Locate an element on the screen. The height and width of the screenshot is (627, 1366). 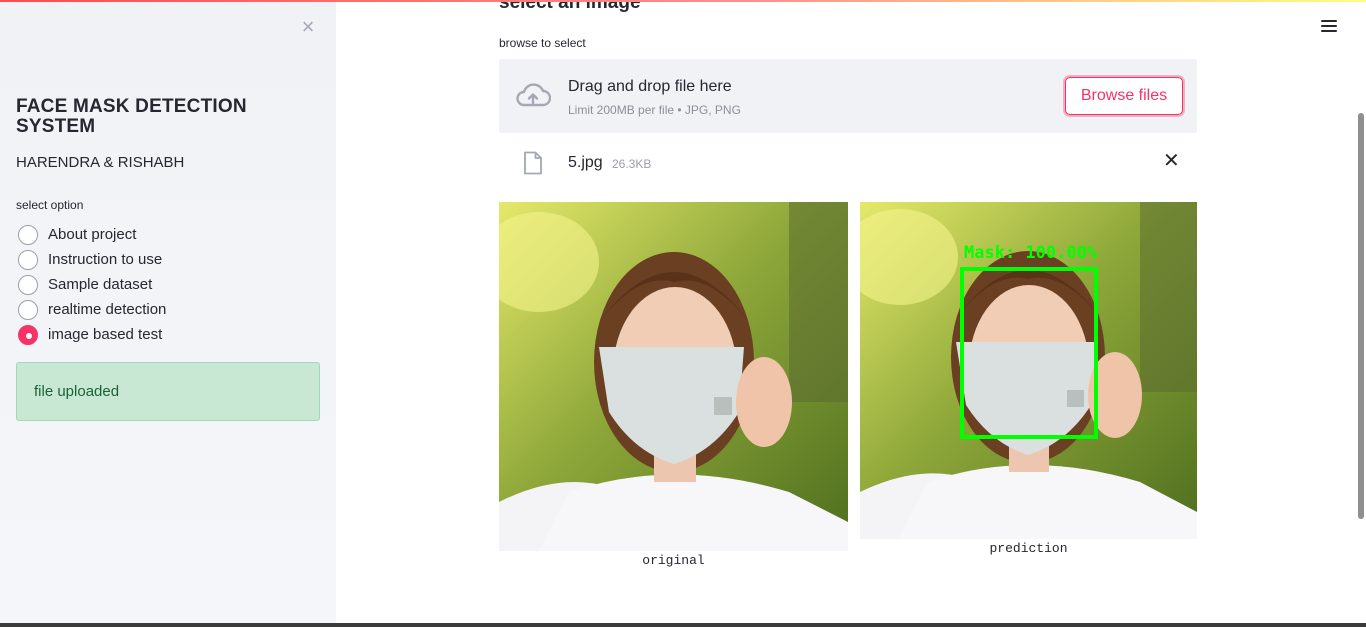
radio-image-based-test: image based test is located at coordinates (92, 334).